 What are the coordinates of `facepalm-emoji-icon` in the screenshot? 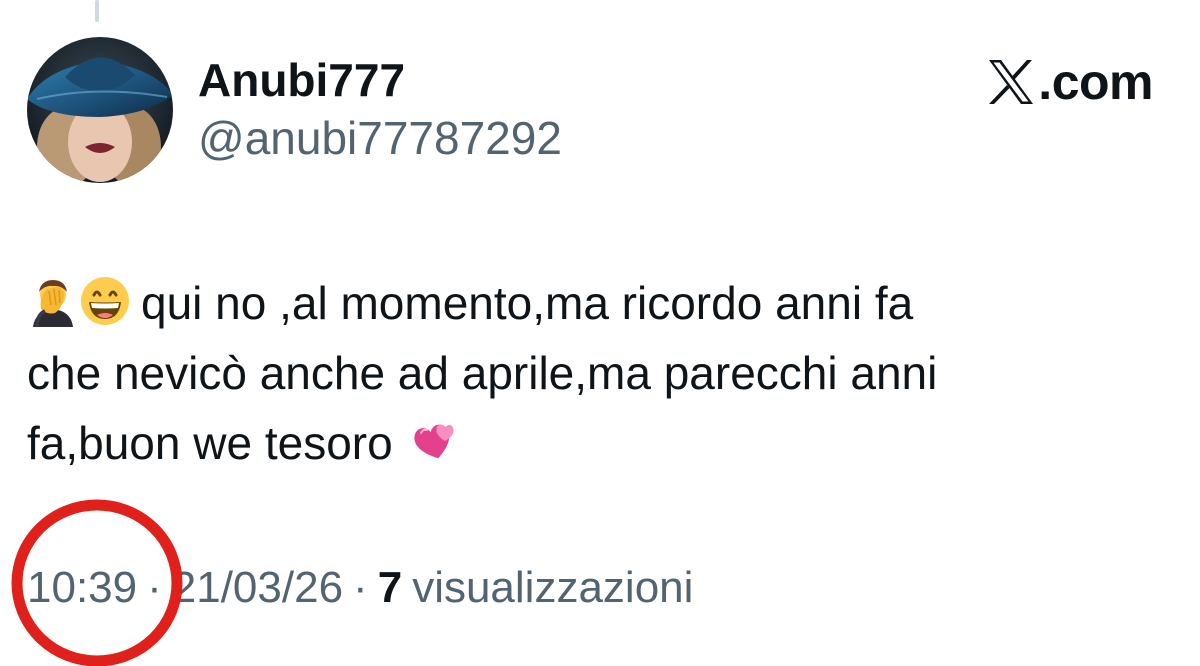 It's located at (53, 301).